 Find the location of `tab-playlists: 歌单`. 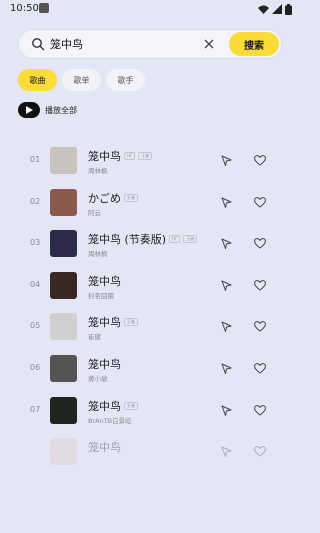

tab-playlists: 歌单 is located at coordinates (81, 80).